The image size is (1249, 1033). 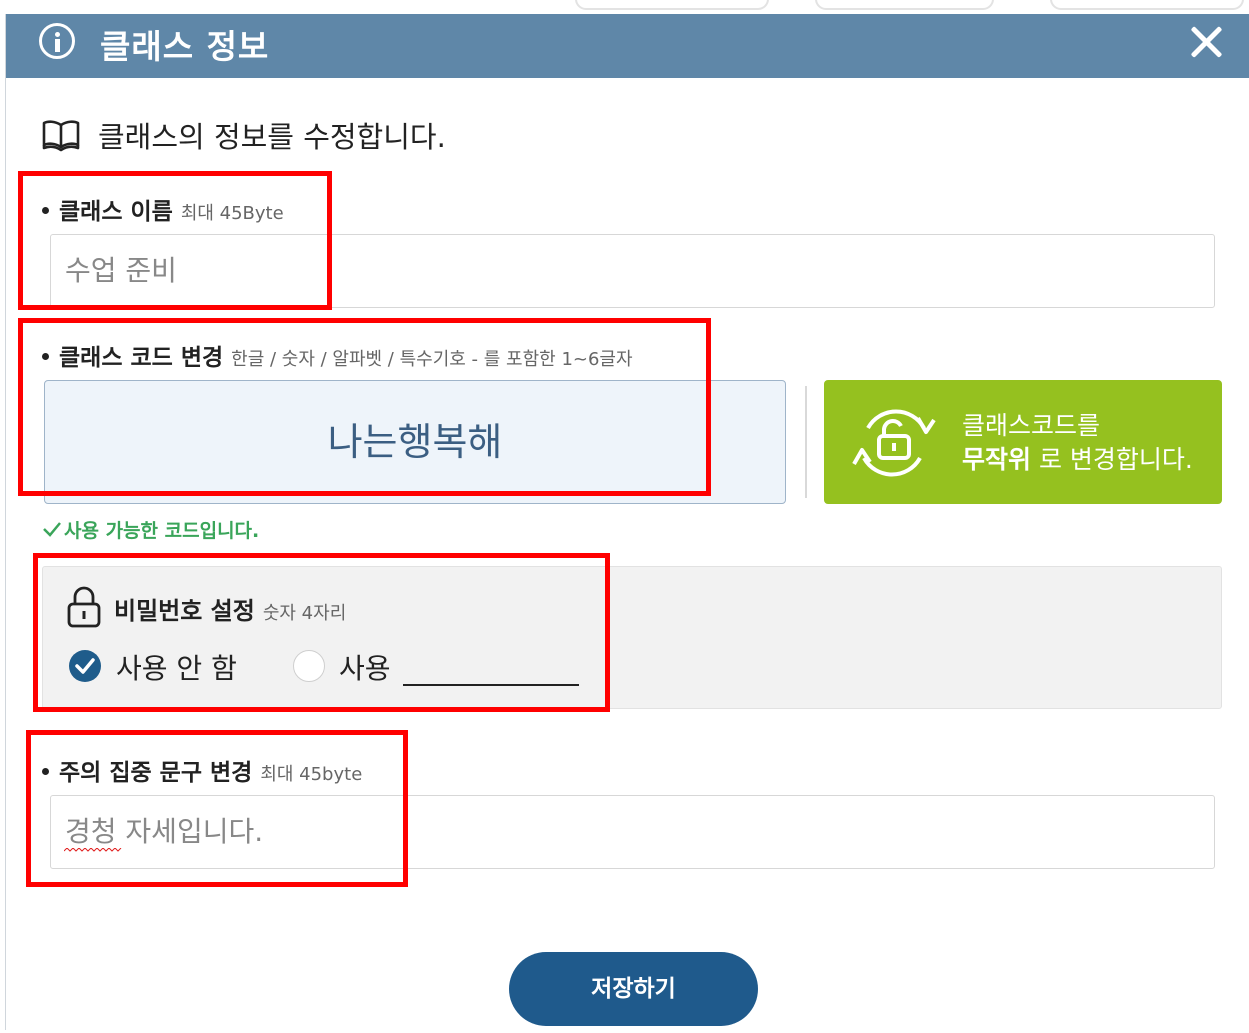 I want to click on dialog-title: 클래스 정보, so click(x=185, y=46).